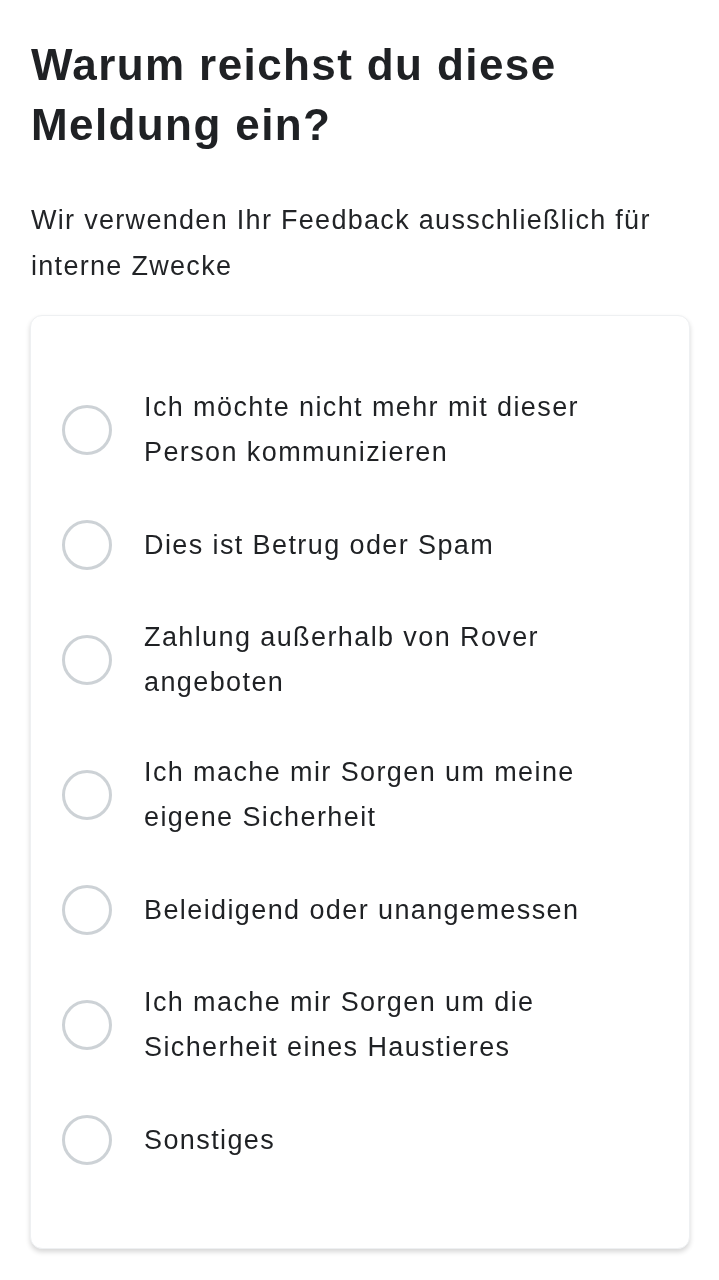 The image size is (719, 1280). I want to click on option-label: Ich mache mir Sorgen um meine eigene Sicherheit, so click(401, 795).